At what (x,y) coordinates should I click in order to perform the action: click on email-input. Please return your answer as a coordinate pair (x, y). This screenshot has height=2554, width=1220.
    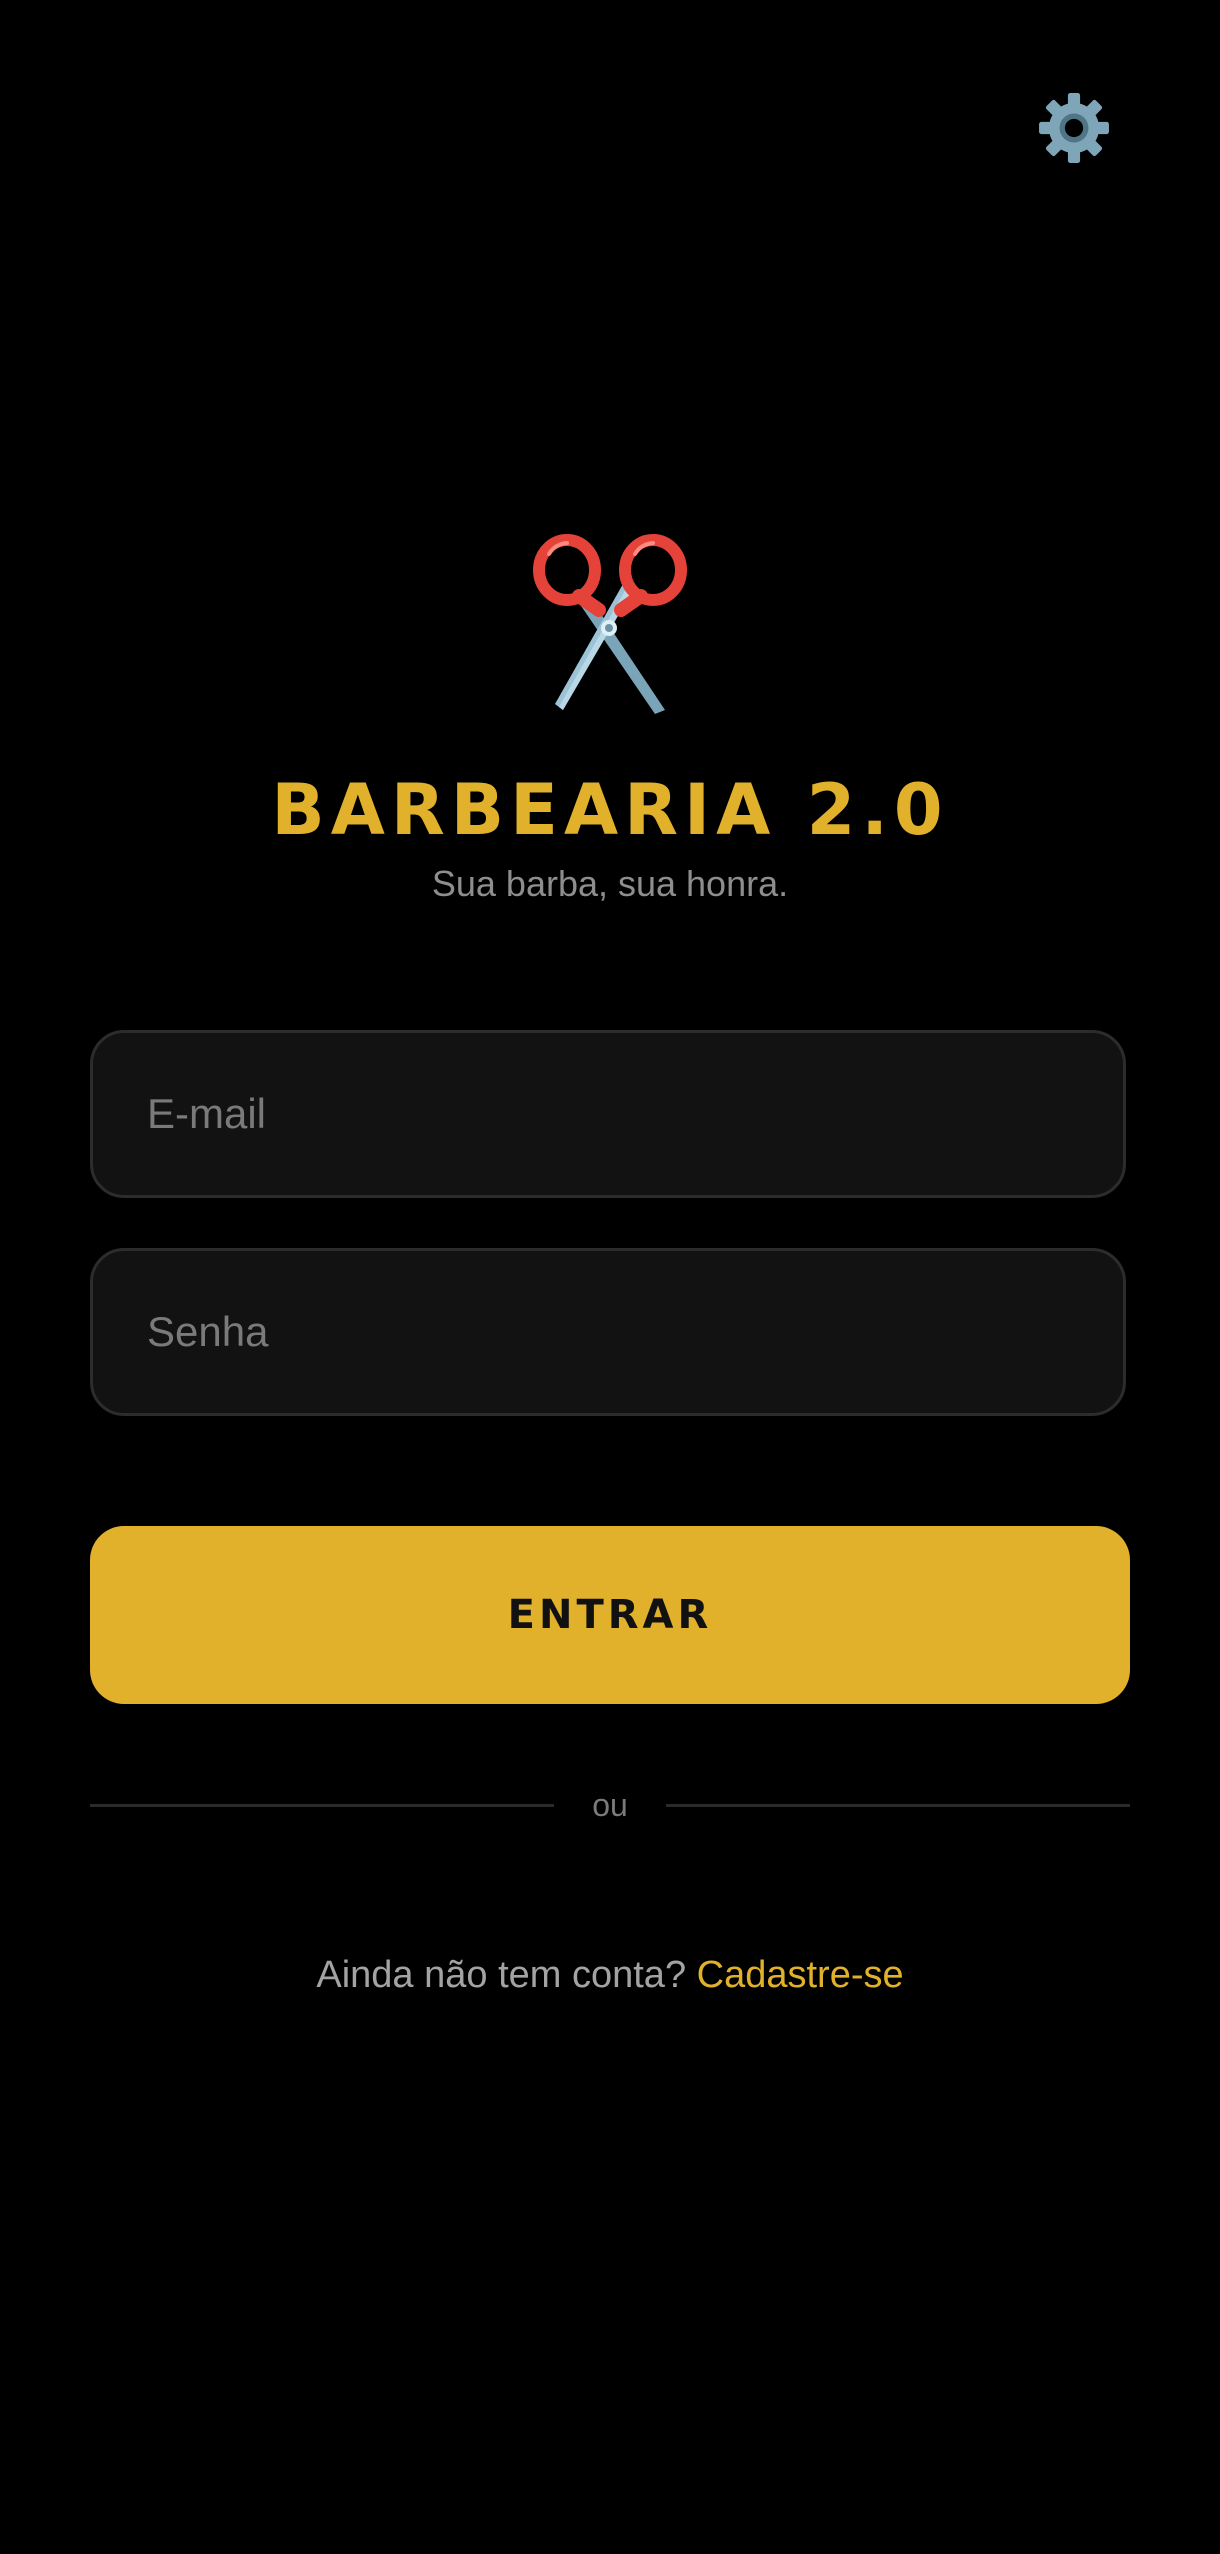
    Looking at the image, I should click on (608, 1114).